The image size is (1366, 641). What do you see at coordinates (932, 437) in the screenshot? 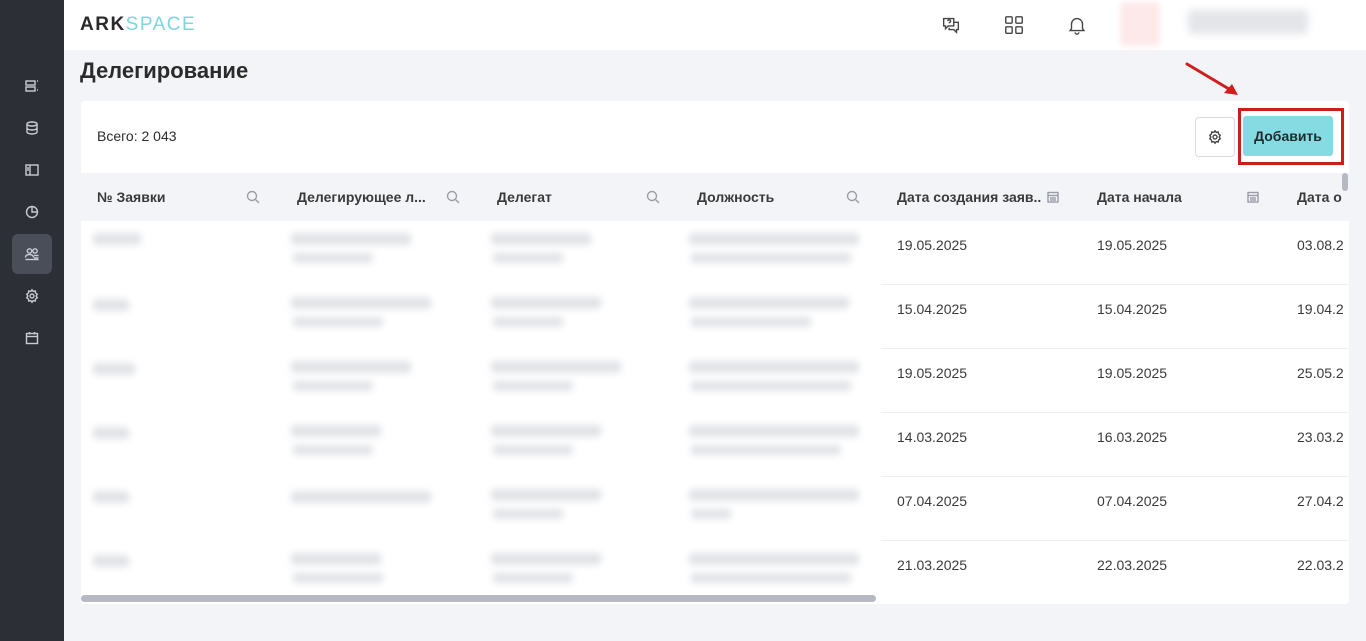
I see `created-date-cell: 14.03.2025` at bounding box center [932, 437].